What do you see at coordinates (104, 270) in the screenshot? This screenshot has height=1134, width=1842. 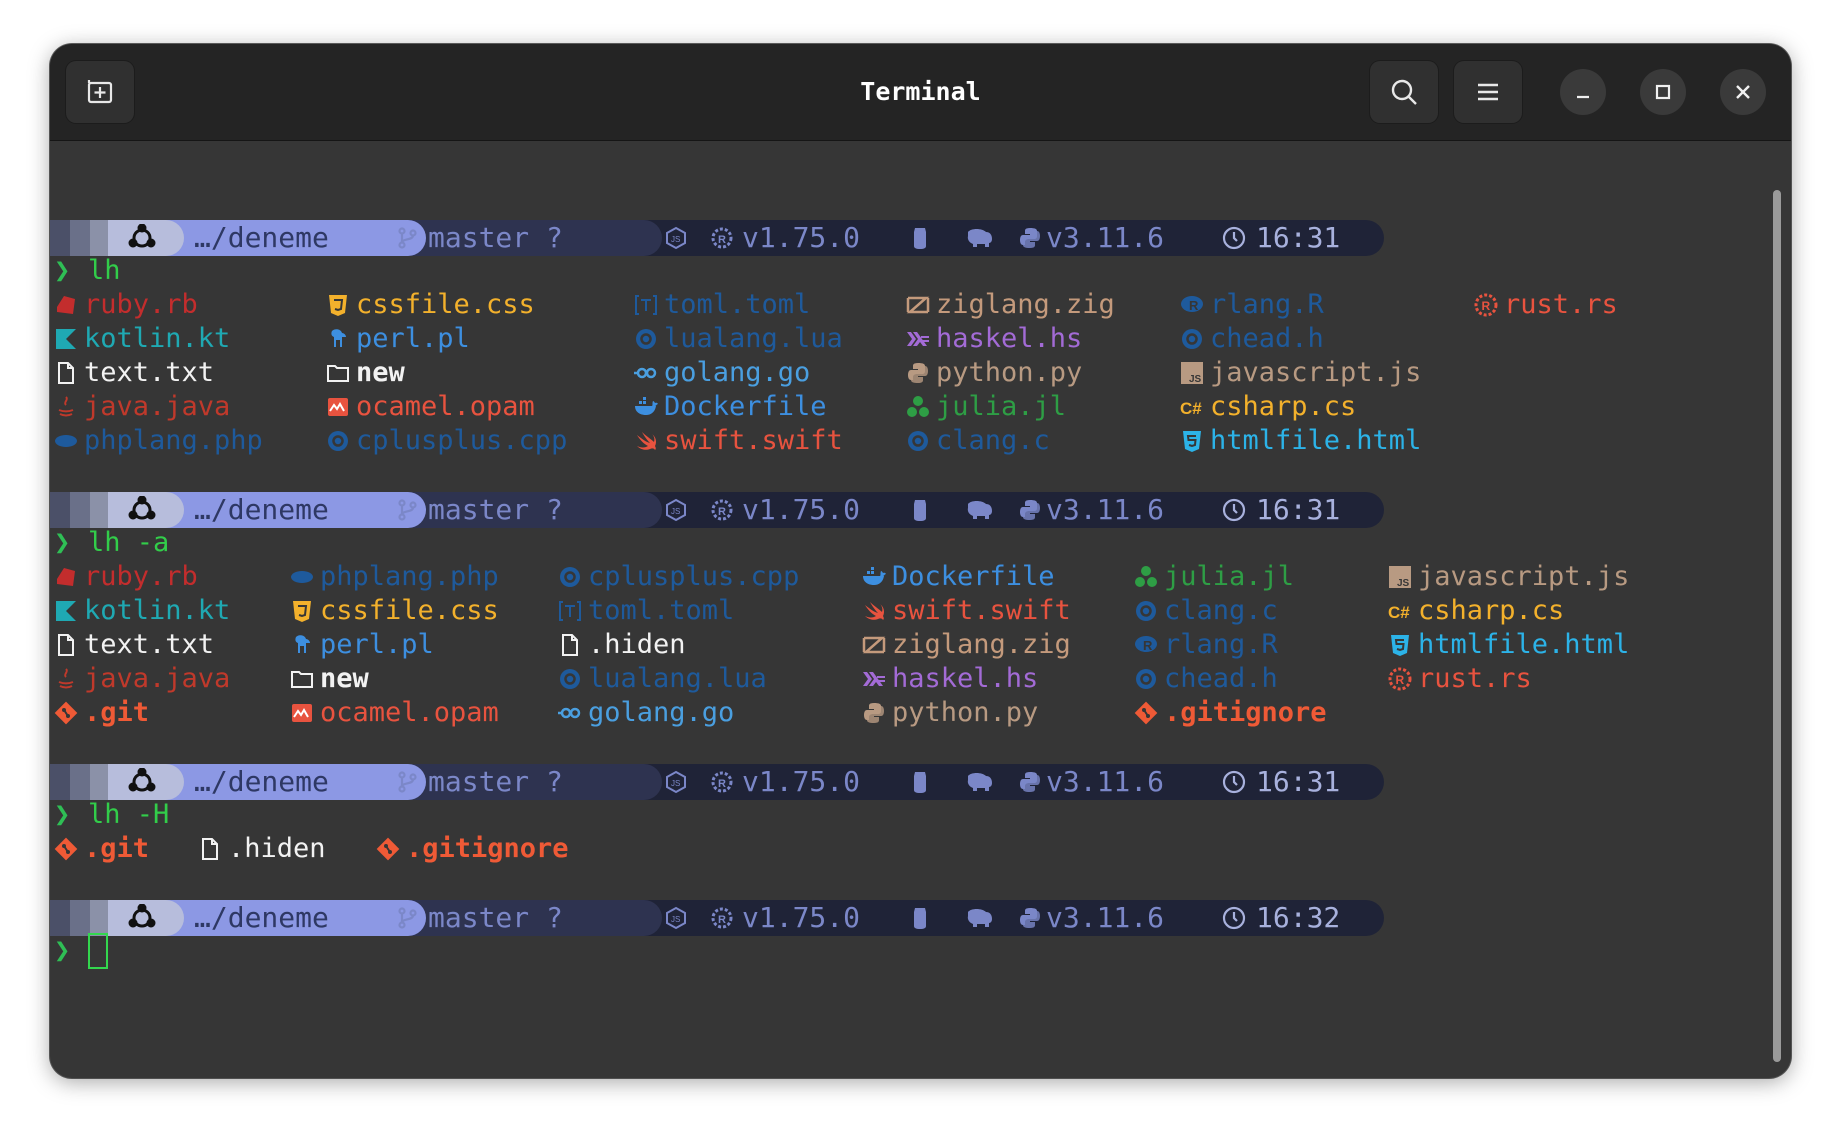 I see `command-text: lh` at bounding box center [104, 270].